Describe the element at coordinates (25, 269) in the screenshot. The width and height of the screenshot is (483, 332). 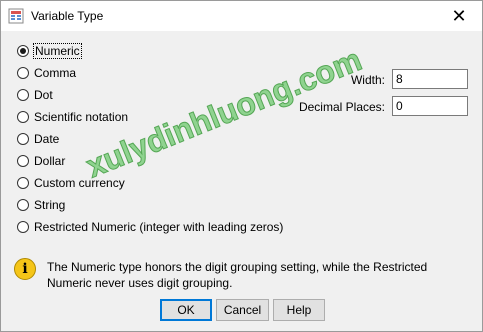
I see `info-icon: i` at that location.